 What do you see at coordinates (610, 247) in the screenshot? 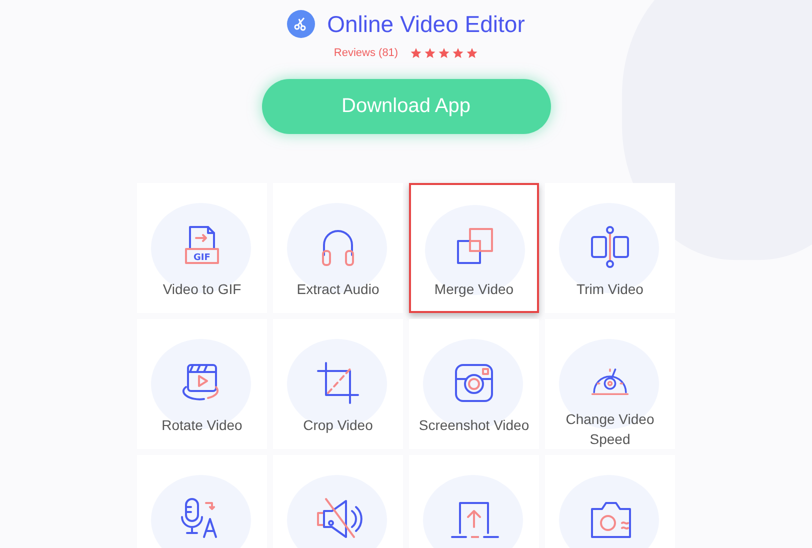
I see `tool-card: Trim Video` at bounding box center [610, 247].